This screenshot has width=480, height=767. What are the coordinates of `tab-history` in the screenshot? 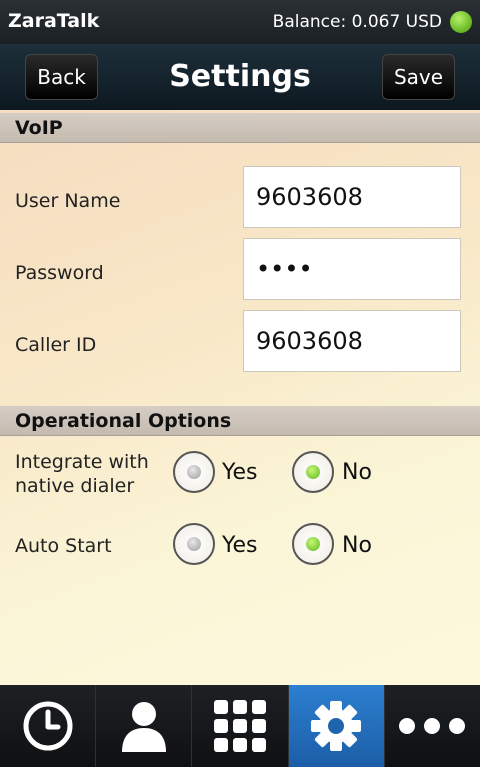 It's located at (48, 726).